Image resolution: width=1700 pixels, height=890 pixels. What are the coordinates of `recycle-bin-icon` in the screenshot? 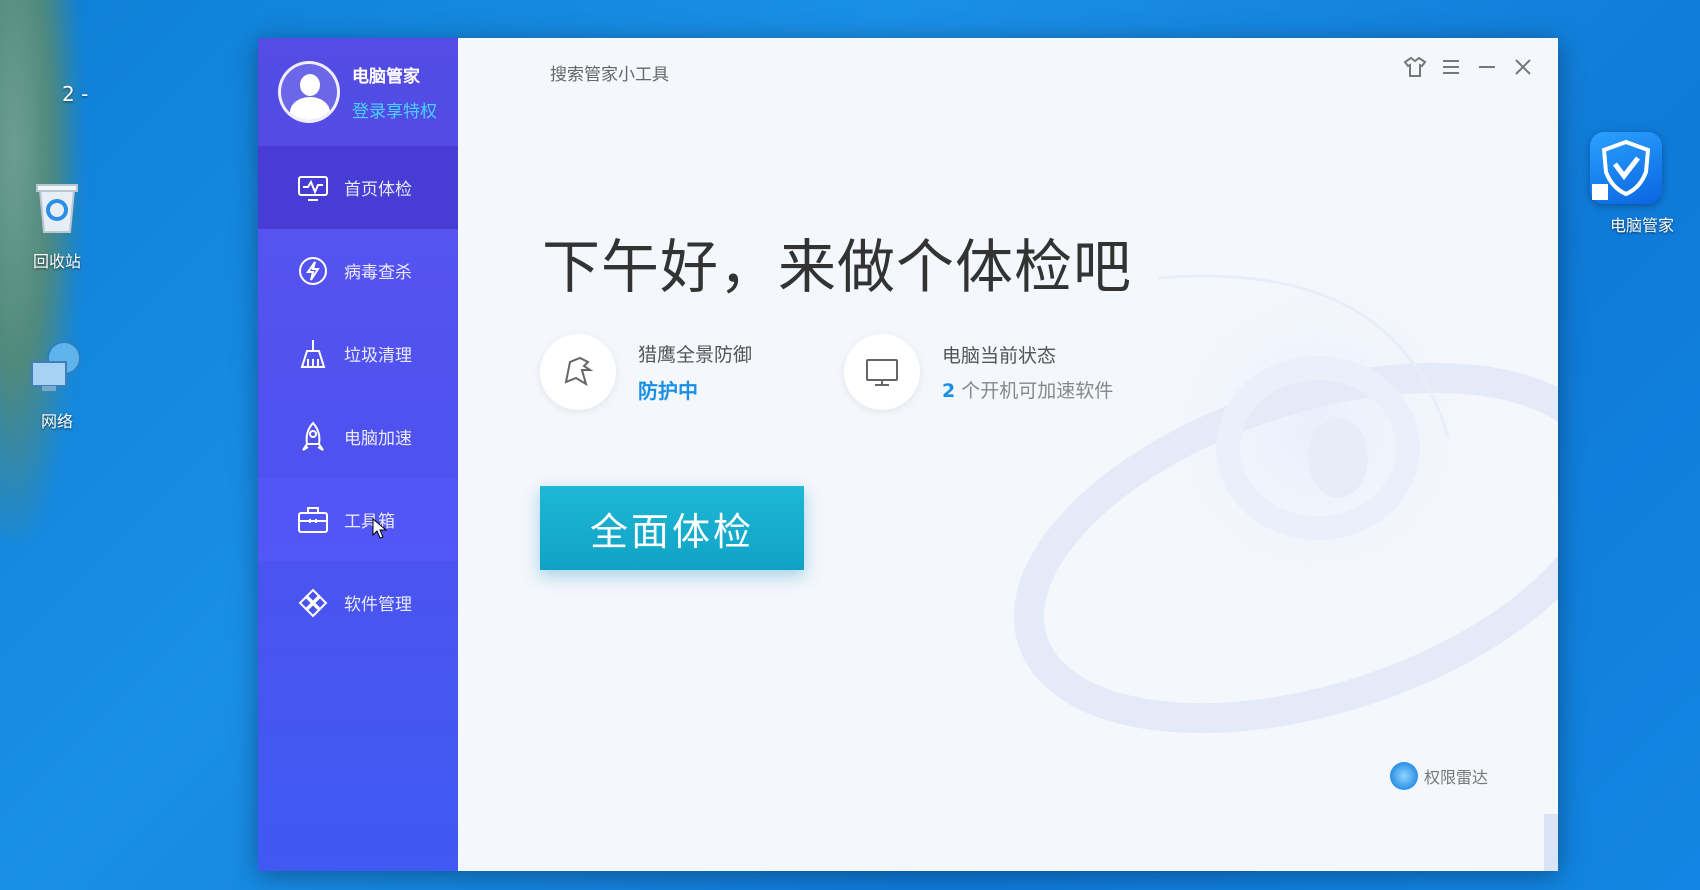 It's located at (57, 208).